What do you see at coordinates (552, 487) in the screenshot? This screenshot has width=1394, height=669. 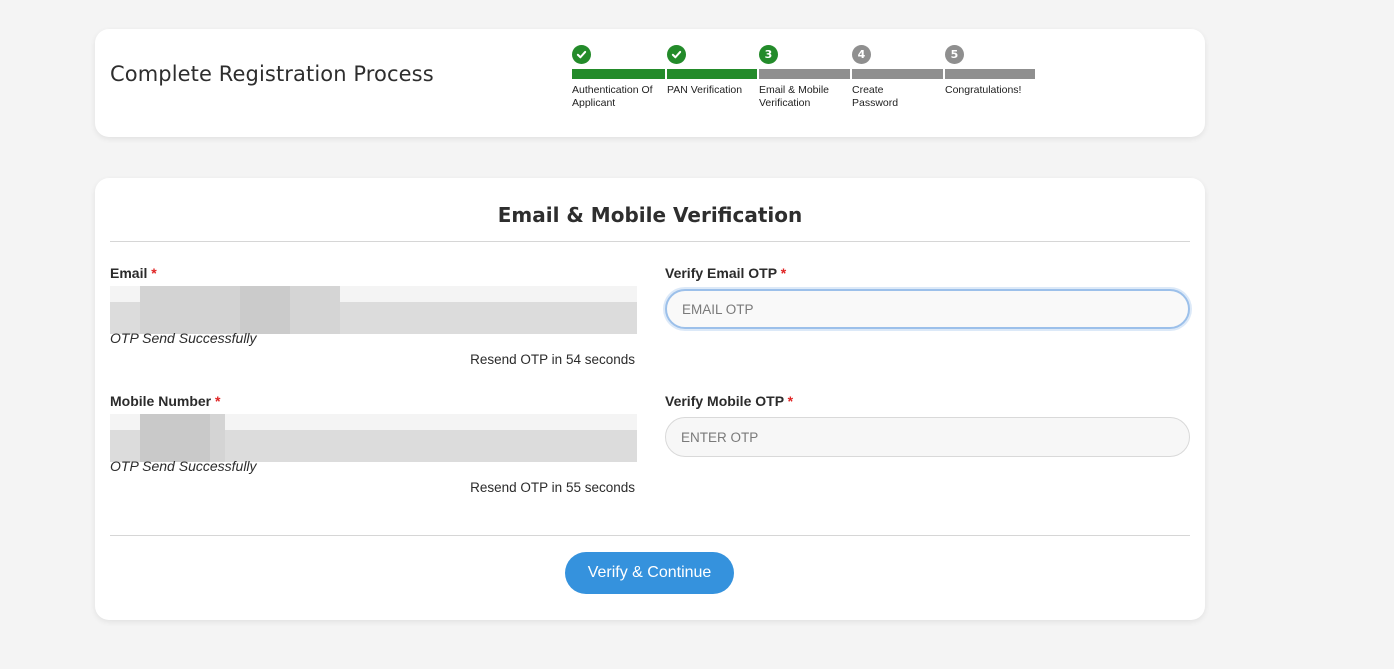 I see `mobile-resend-timer: Resend OTP in 55 seconds` at bounding box center [552, 487].